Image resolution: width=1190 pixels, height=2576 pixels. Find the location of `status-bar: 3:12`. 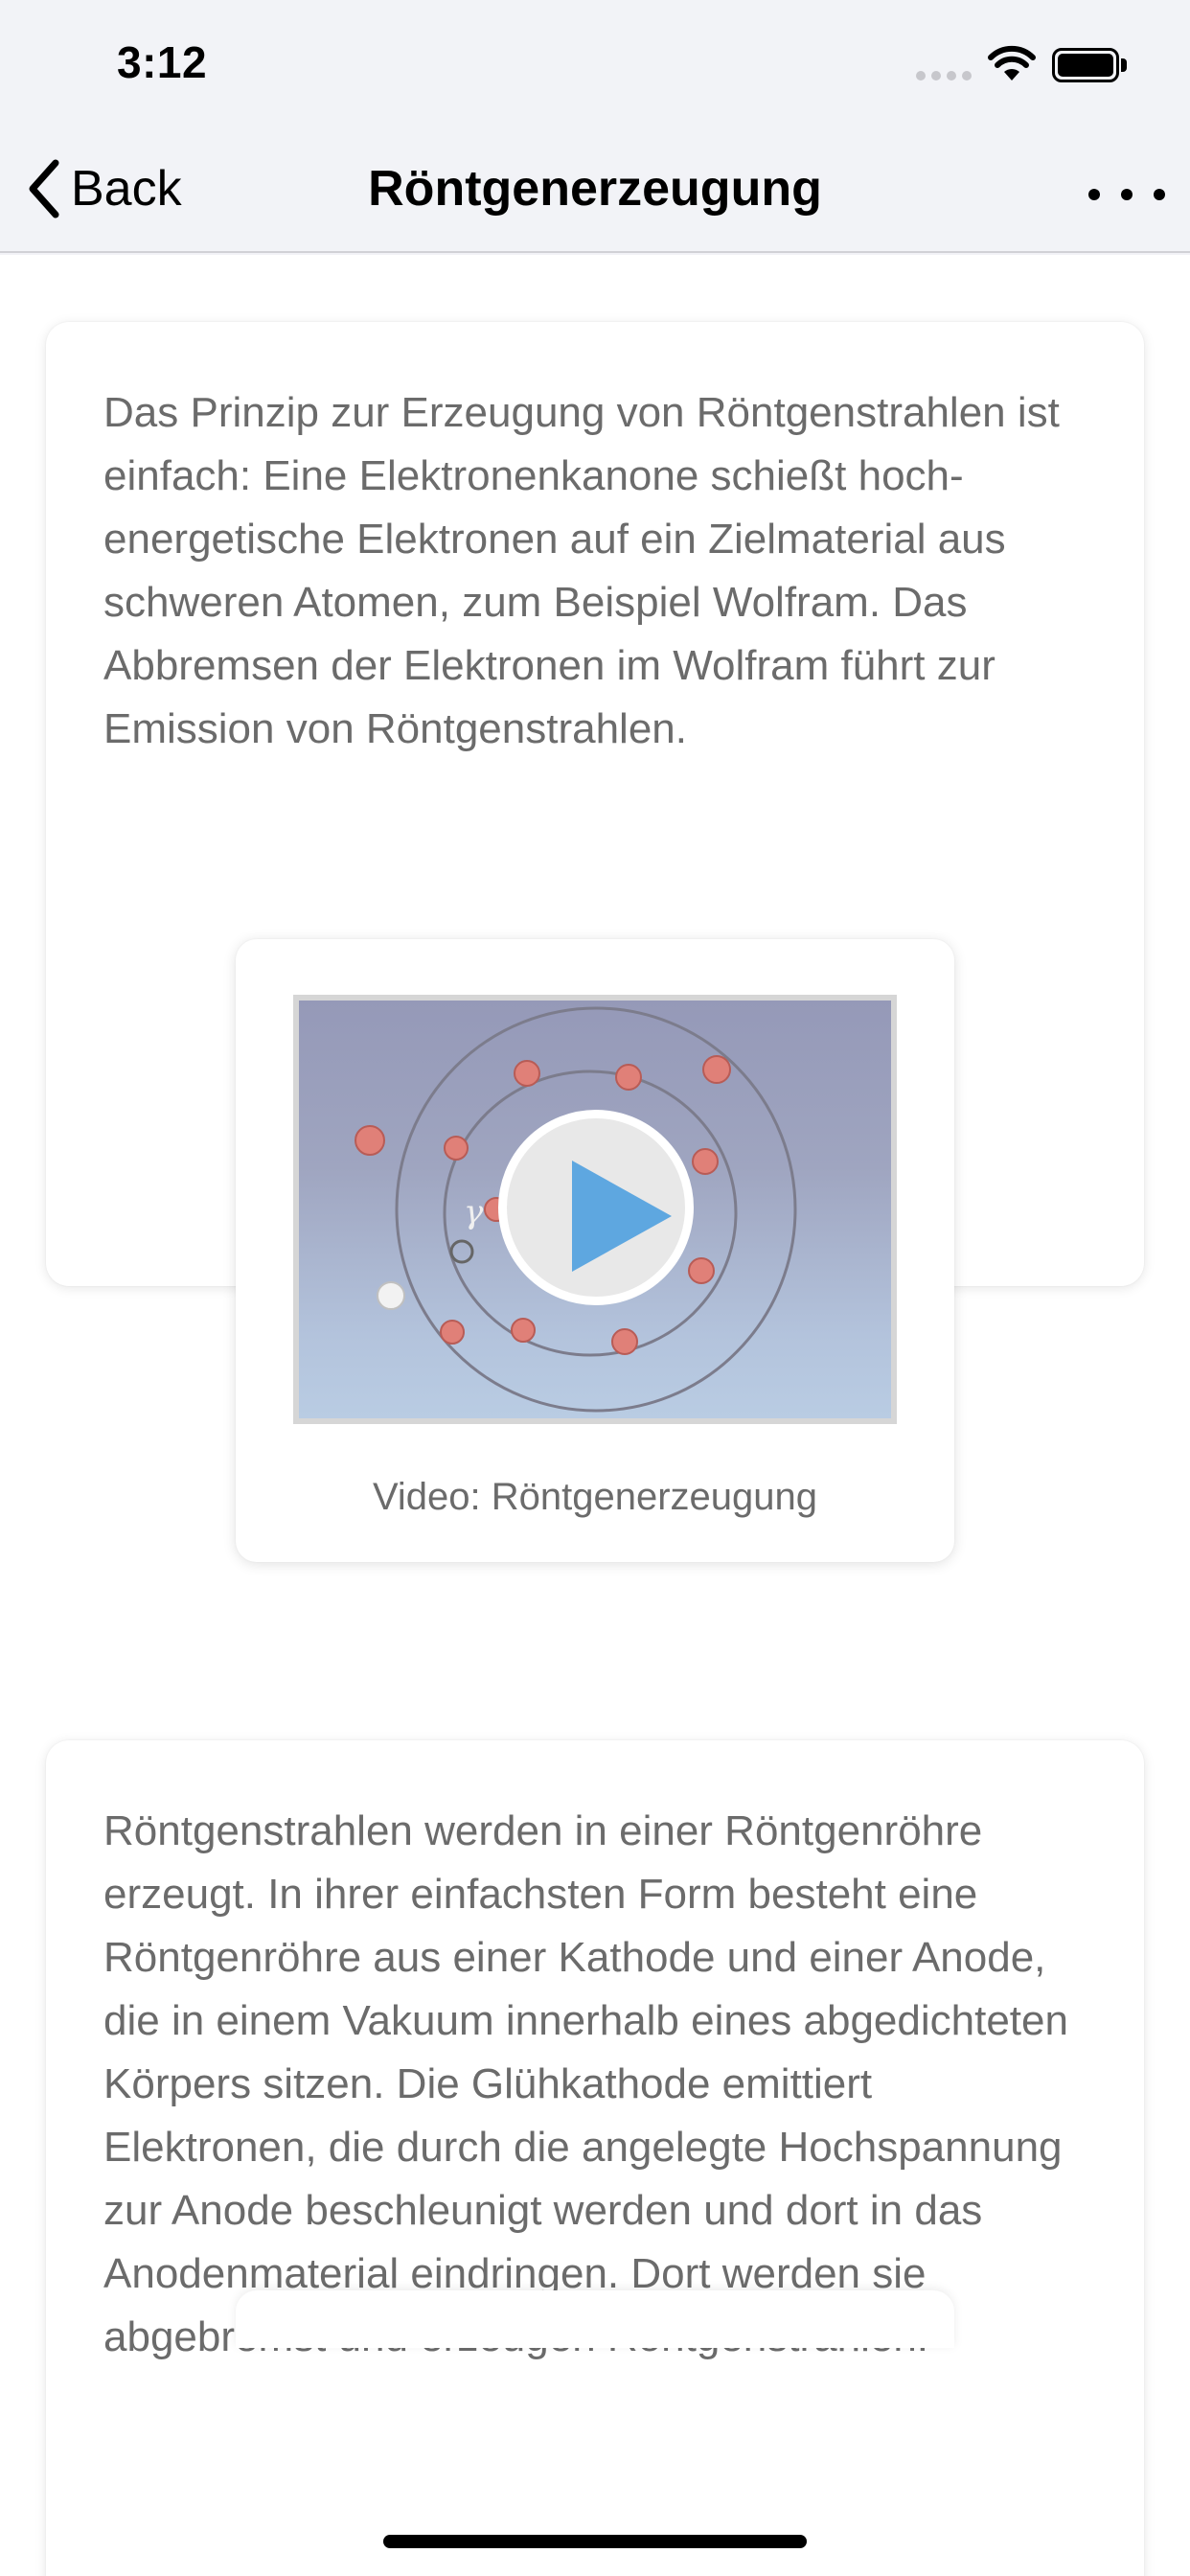

status-bar: 3:12 is located at coordinates (595, 63).